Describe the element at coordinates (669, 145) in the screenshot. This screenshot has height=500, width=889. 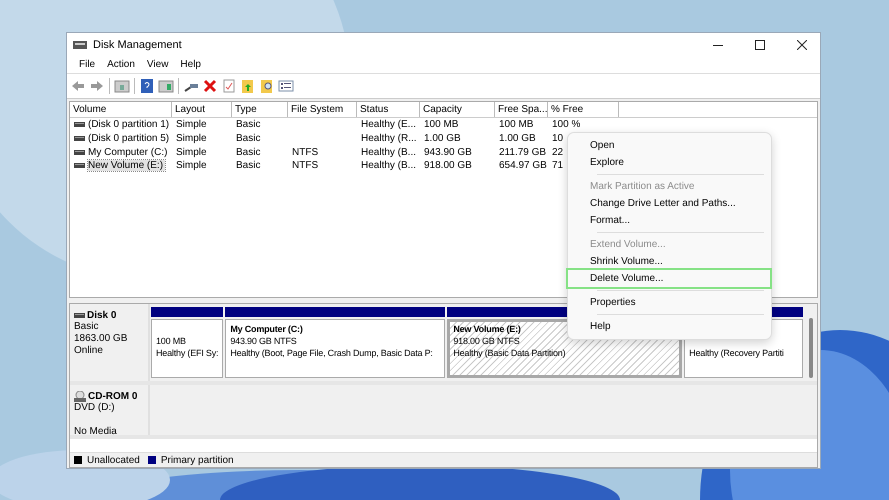
I see `menu-option: Open` at that location.